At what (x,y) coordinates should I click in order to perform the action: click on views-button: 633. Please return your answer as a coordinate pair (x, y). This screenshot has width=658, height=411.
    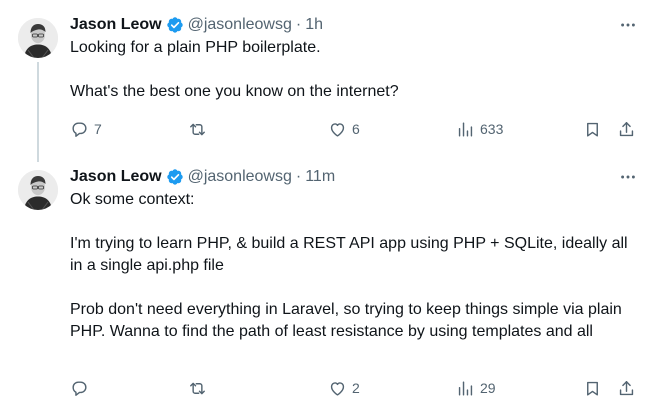
    Looking at the image, I should click on (479, 129).